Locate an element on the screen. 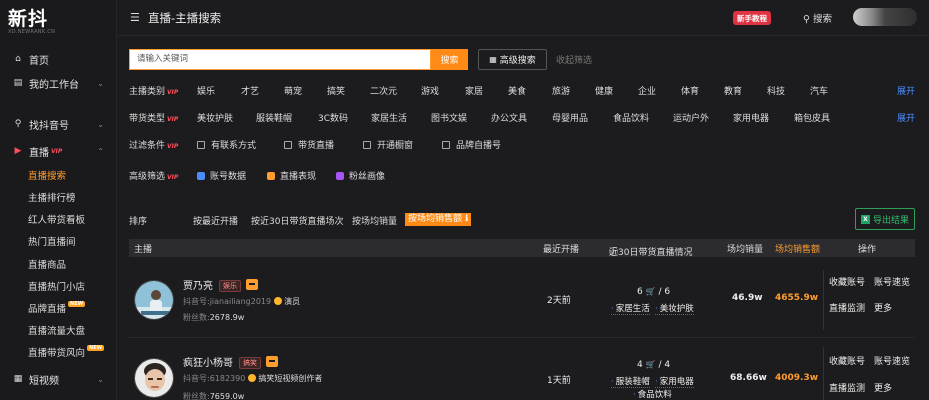 The image size is (929, 400). filter-option: 服装鞋帽 is located at coordinates (274, 117).